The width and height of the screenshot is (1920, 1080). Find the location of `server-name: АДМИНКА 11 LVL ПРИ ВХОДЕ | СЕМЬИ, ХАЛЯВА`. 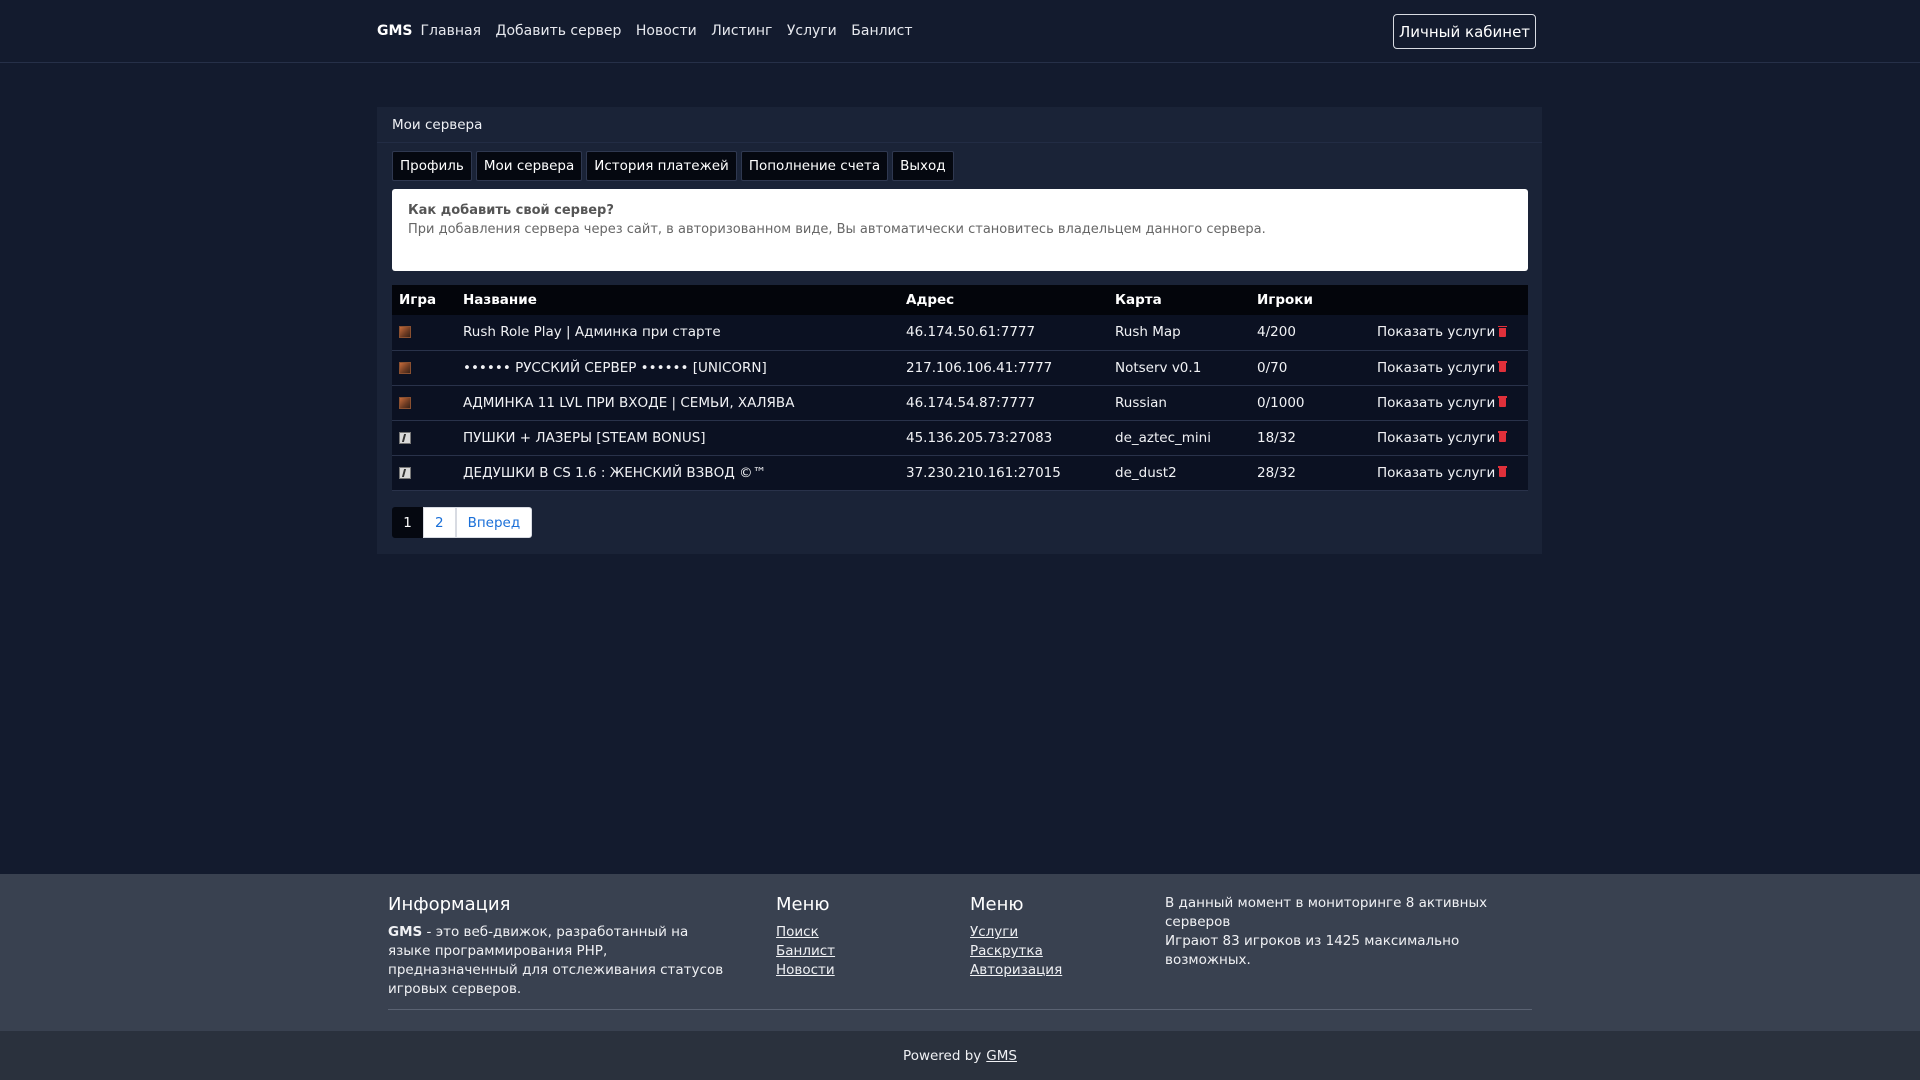

server-name: АДМИНКА 11 LVL ПРИ ВХОДЕ | СЕМЬИ, ХАЛЯВА is located at coordinates (677, 403).